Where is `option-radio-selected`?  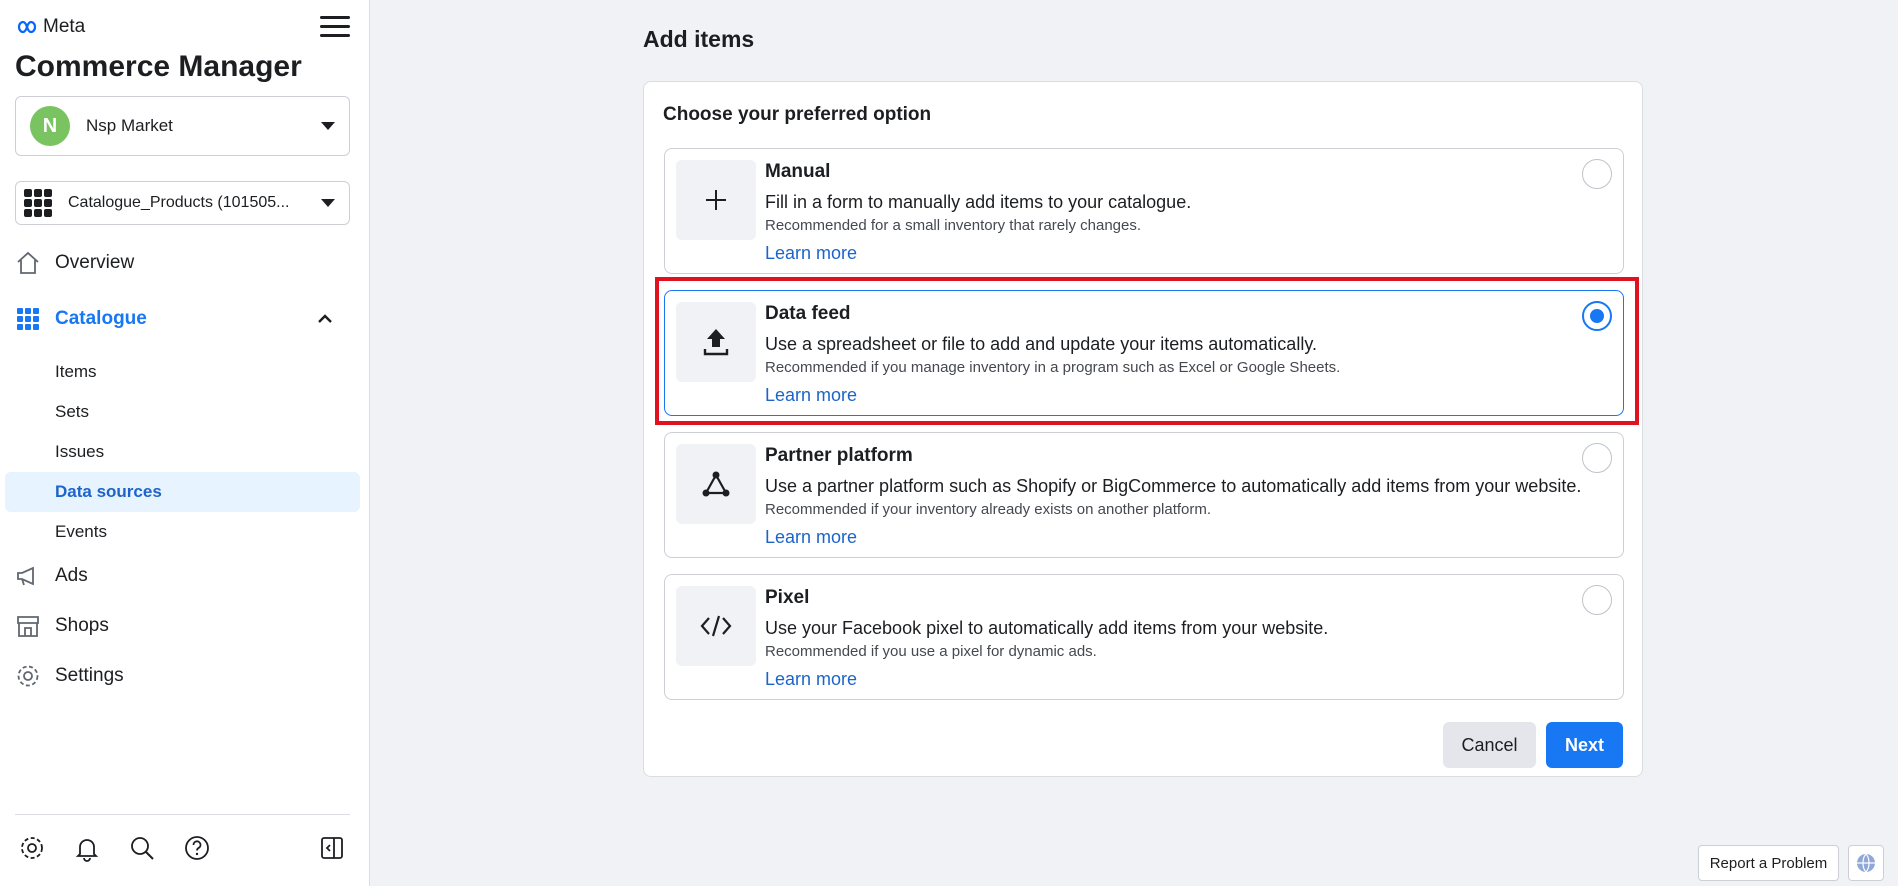 option-radio-selected is located at coordinates (1597, 316).